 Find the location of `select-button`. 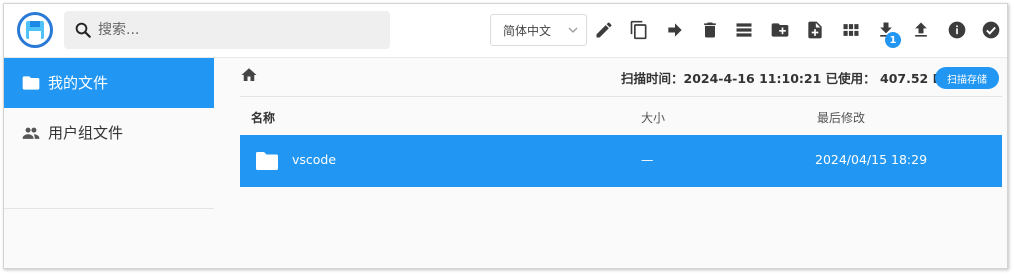

select-button is located at coordinates (991, 30).